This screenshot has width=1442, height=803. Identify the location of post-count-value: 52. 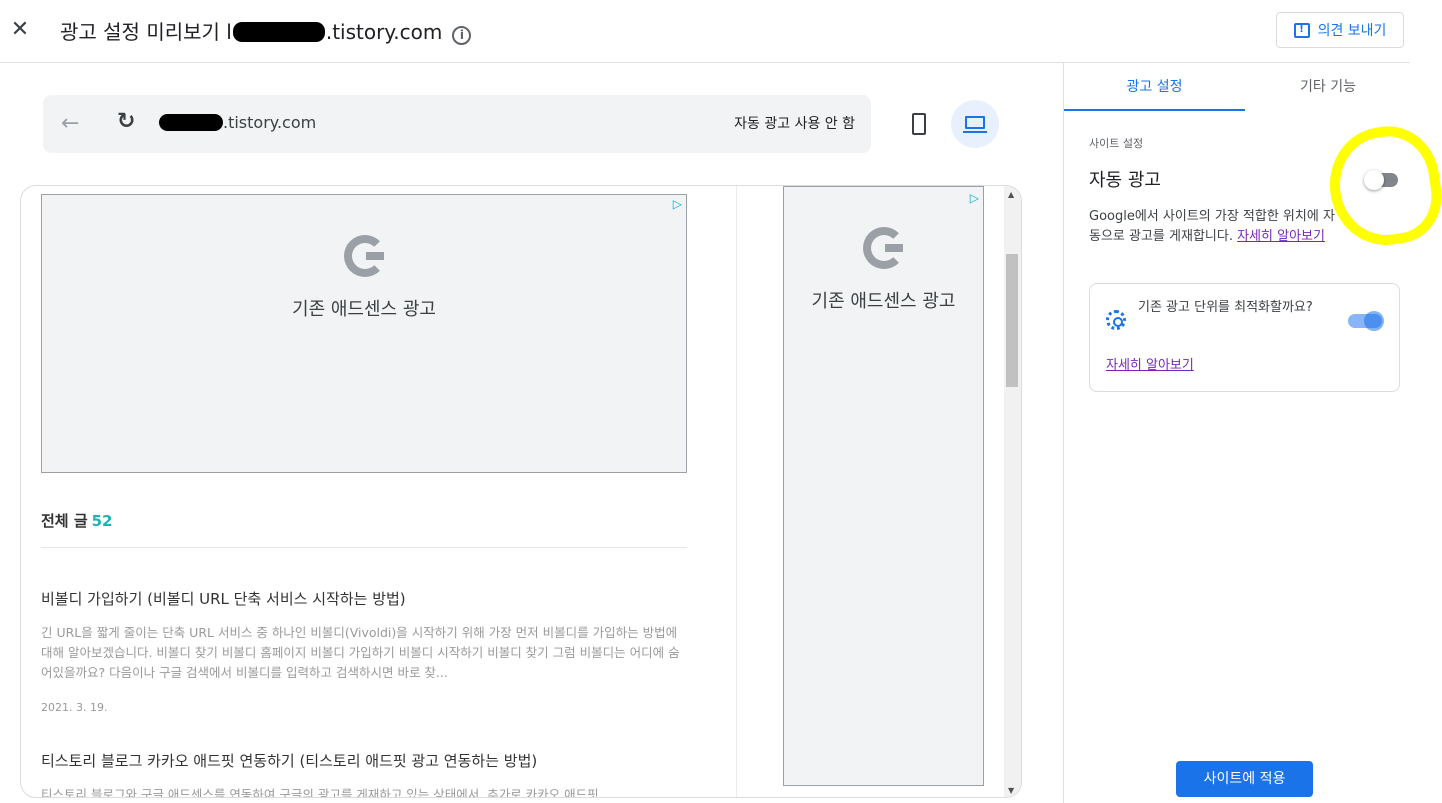
(102, 521).